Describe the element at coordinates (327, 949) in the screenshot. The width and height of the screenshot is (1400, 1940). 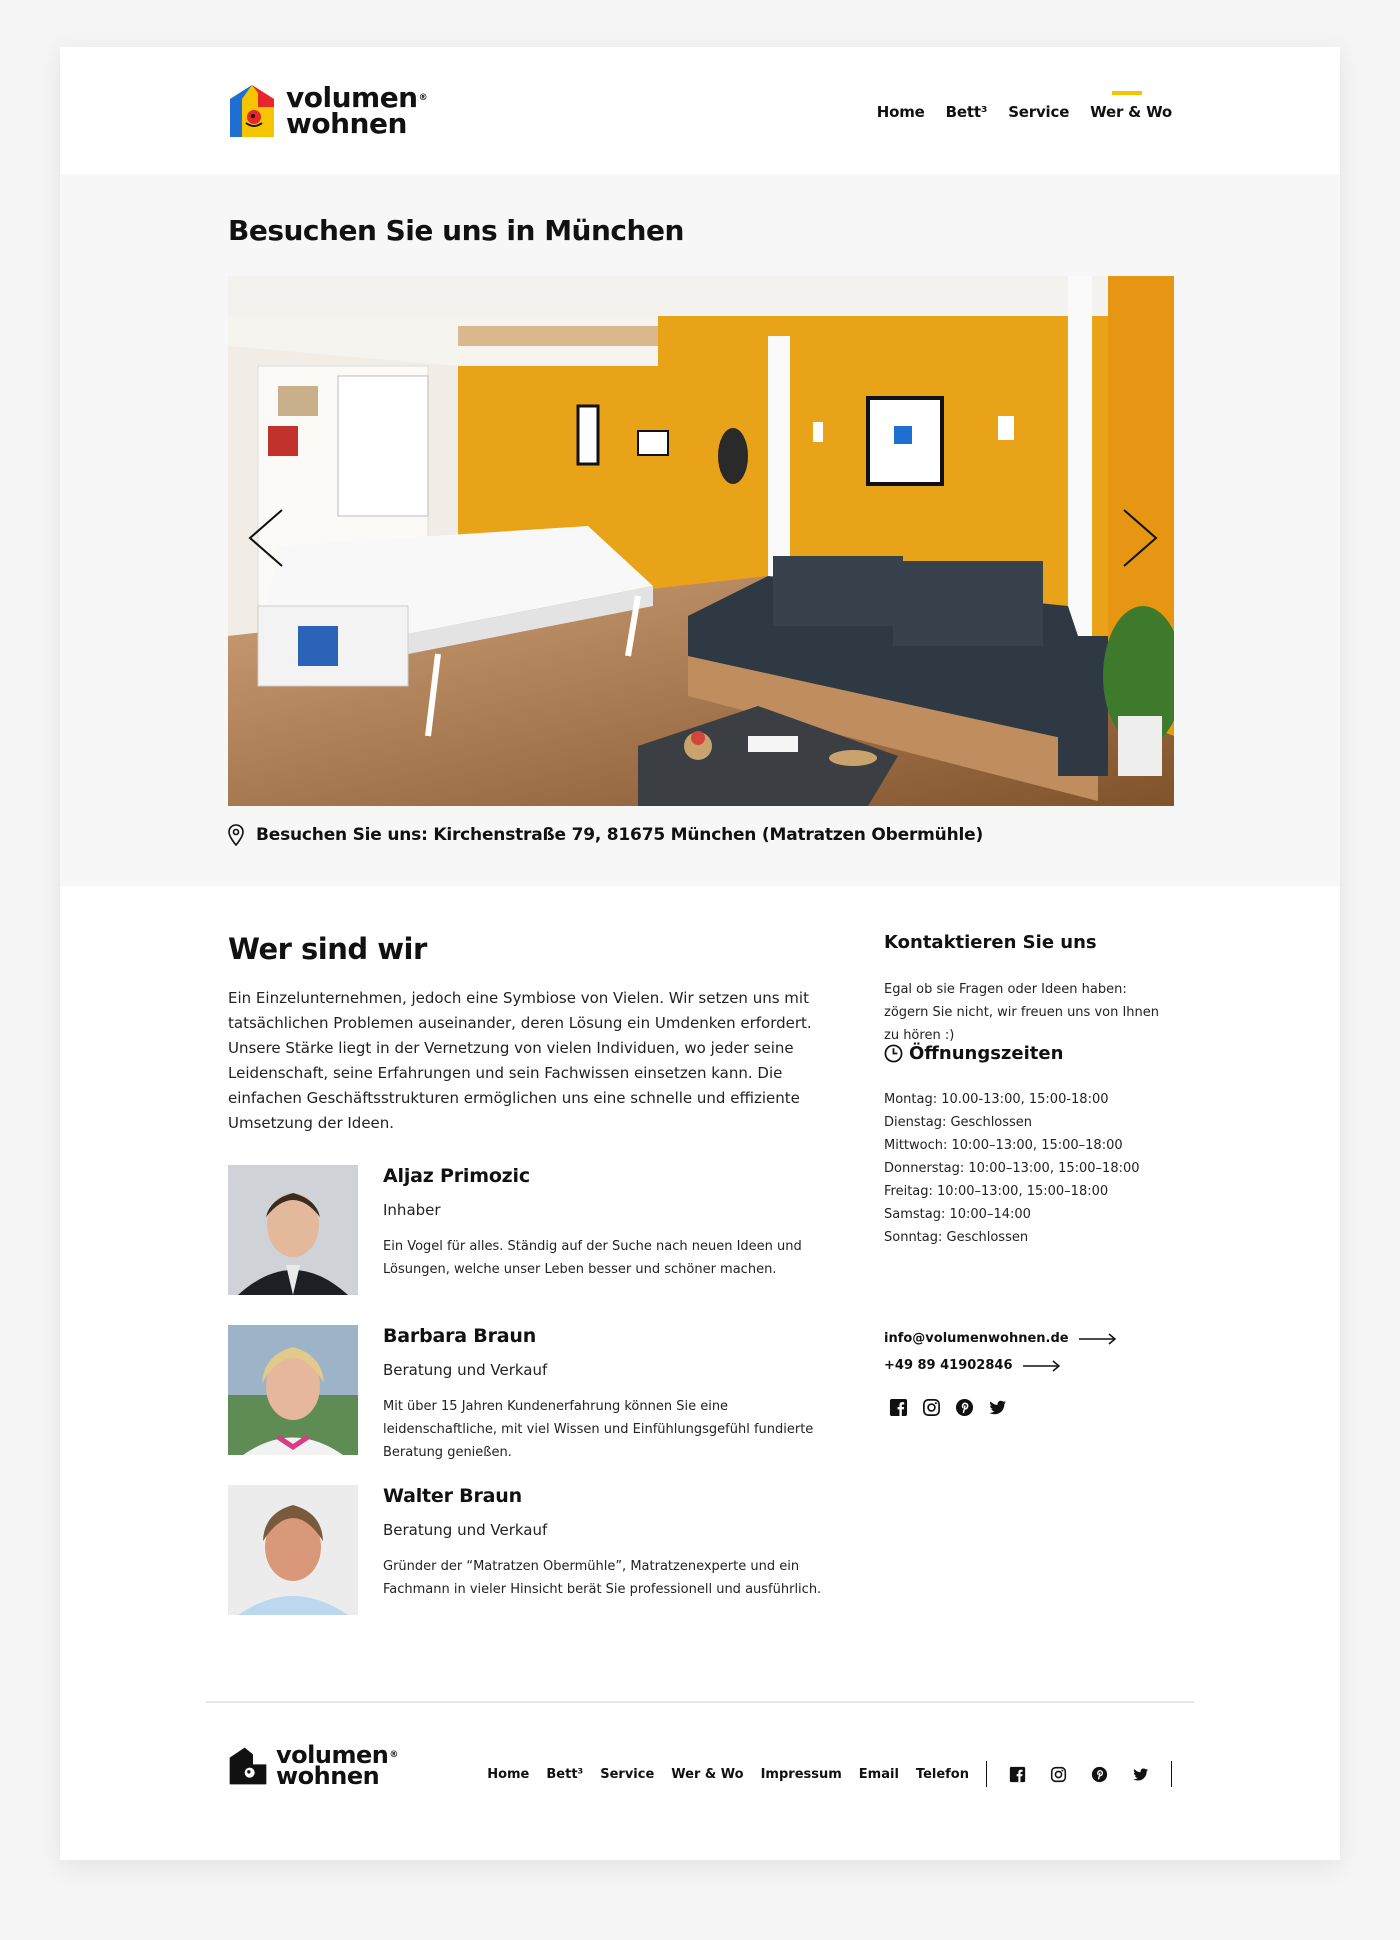
I see `about-title: Wer sind wir` at that location.